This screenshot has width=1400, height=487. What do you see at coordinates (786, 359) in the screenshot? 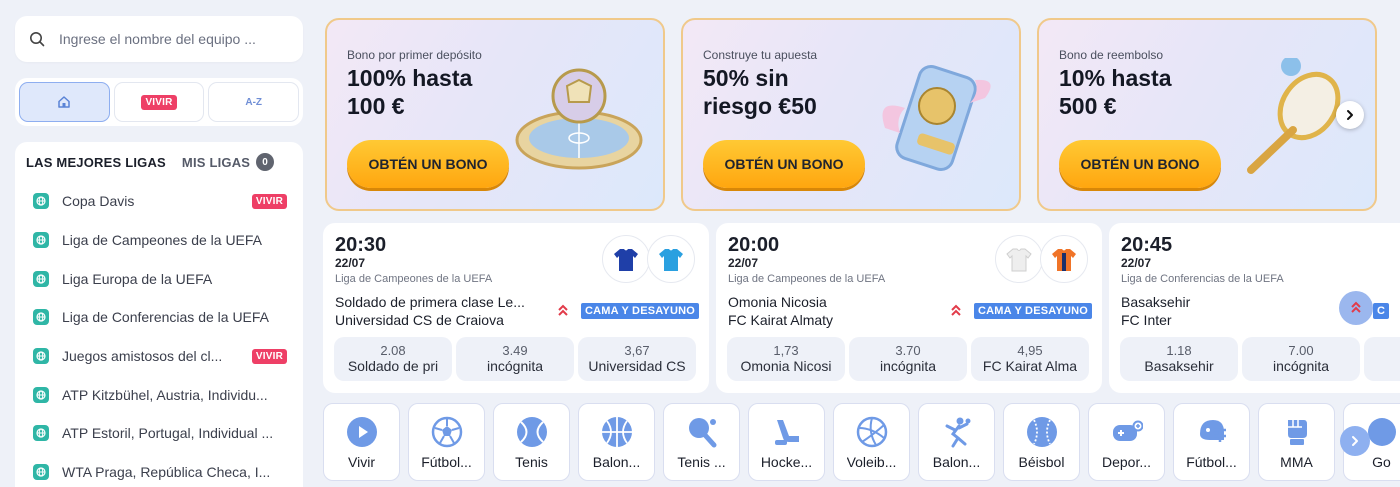
I see `odd-home-button: 1,73 Omonia Nicosi` at bounding box center [786, 359].